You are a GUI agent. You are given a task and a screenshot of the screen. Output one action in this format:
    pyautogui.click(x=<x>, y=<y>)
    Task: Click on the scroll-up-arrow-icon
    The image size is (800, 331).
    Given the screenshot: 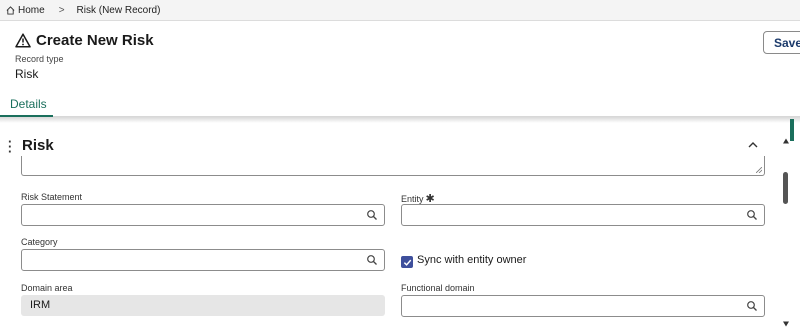 What is the action you would take?
    pyautogui.click(x=786, y=141)
    